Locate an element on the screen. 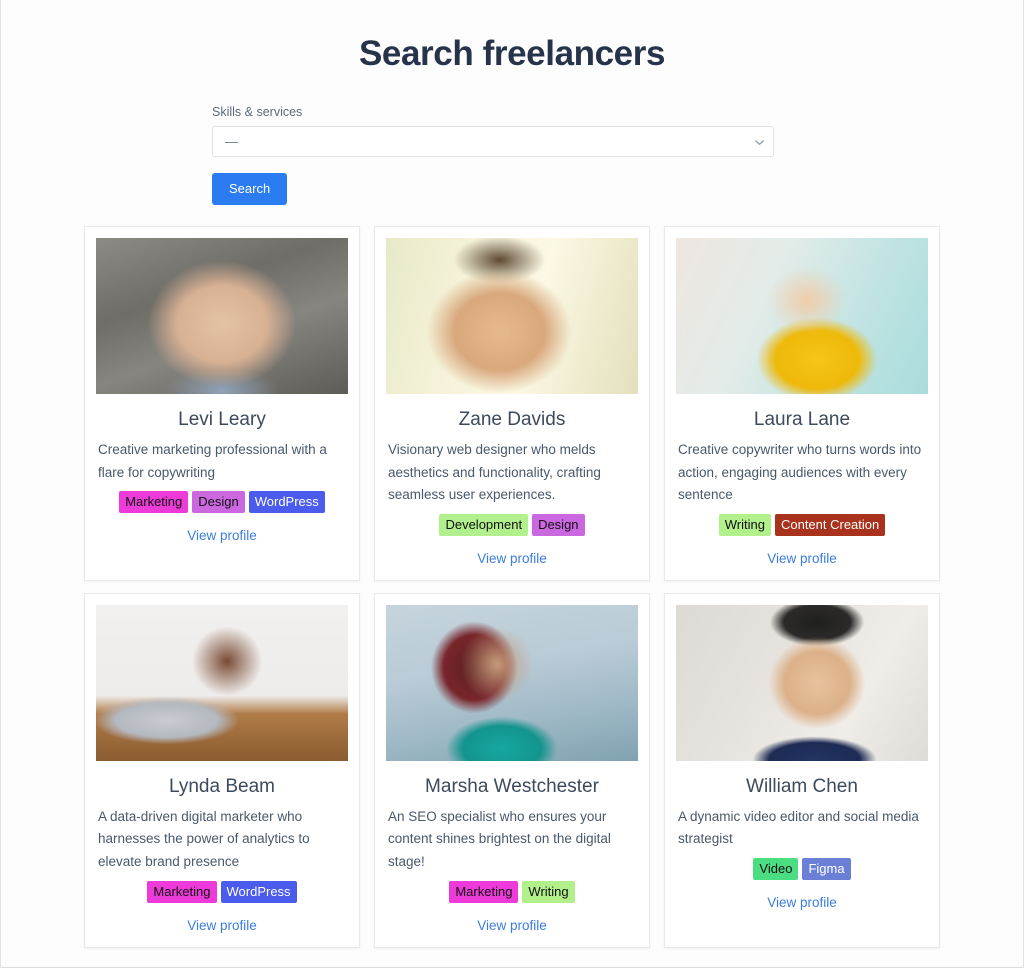 The width and height of the screenshot is (1024, 968). woman-with-curly-hair-holding-phone is located at coordinates (512, 683).